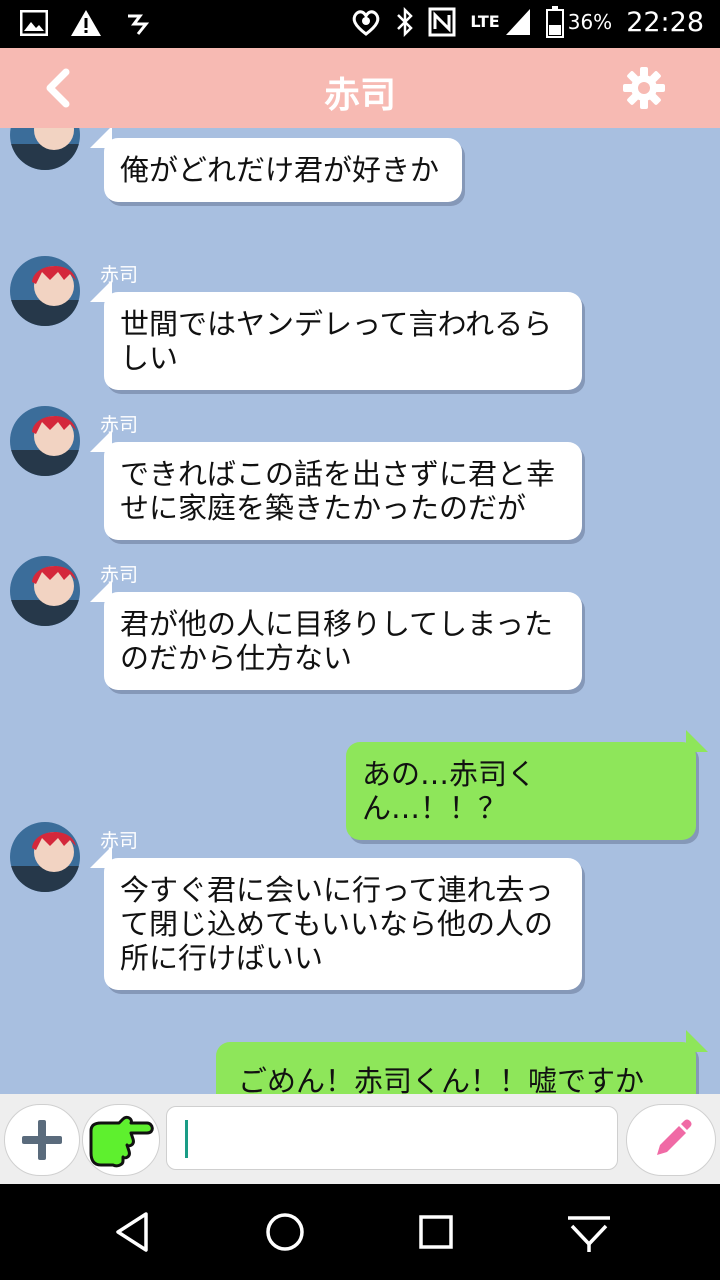 The width and height of the screenshot is (720, 1280). Describe the element at coordinates (441, 1079) in the screenshot. I see `message-text: ごめん！赤司くん！！嘘ですか` at that location.